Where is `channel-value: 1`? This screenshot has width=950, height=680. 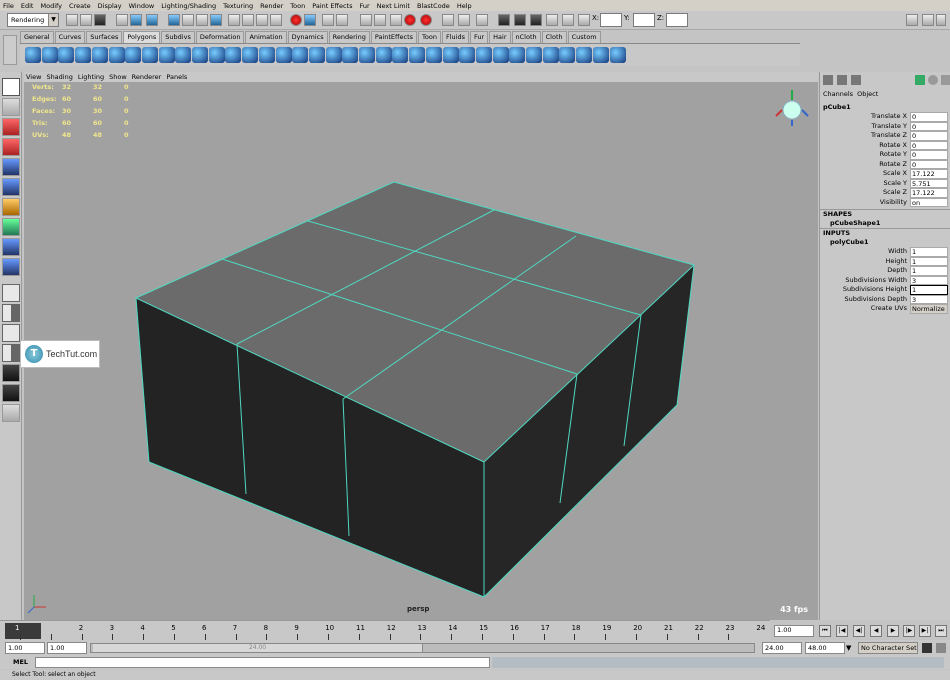
channel-value: 1 is located at coordinates (929, 252).